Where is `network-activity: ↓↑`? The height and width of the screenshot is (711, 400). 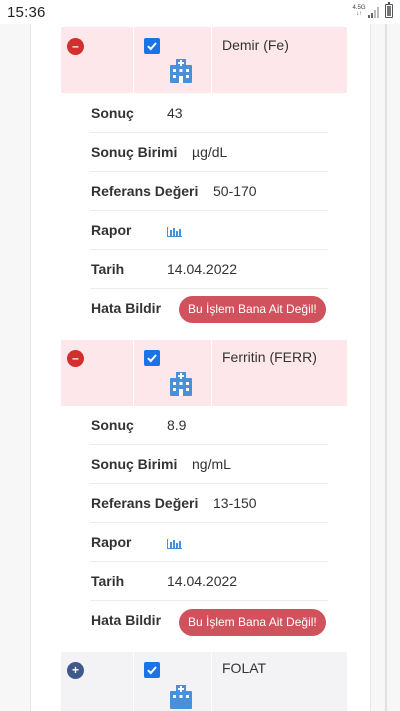
network-activity: ↓↑ is located at coordinates (359, 14).